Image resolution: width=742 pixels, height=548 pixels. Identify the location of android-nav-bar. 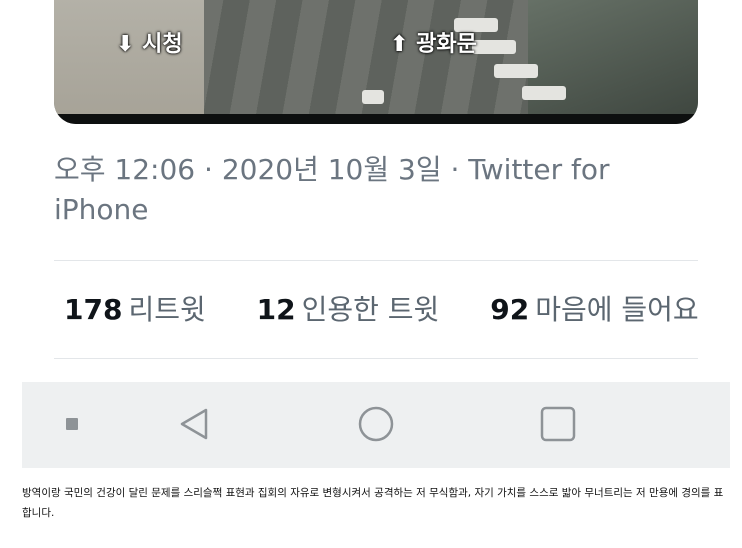
(376, 425).